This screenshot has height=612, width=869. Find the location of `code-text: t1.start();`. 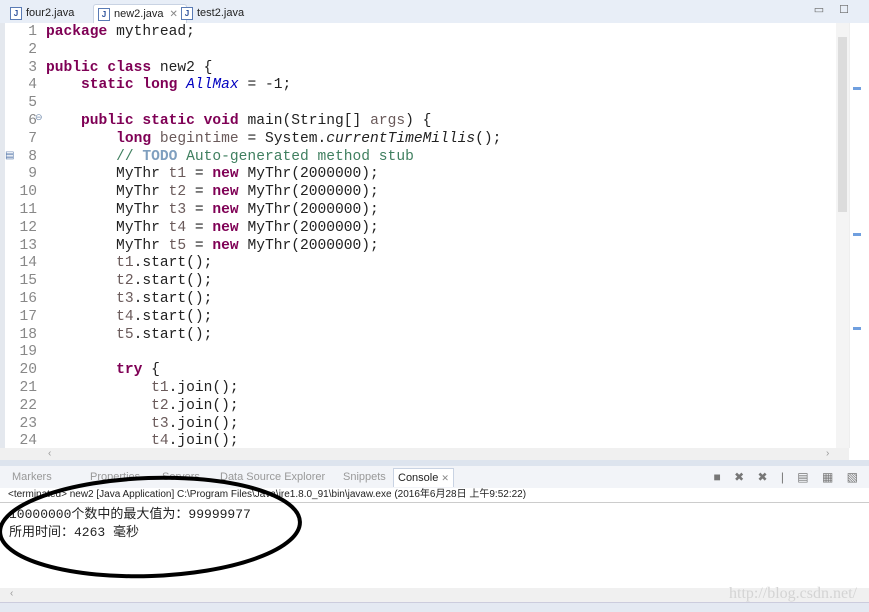

code-text: t1.start(); is located at coordinates (164, 263).